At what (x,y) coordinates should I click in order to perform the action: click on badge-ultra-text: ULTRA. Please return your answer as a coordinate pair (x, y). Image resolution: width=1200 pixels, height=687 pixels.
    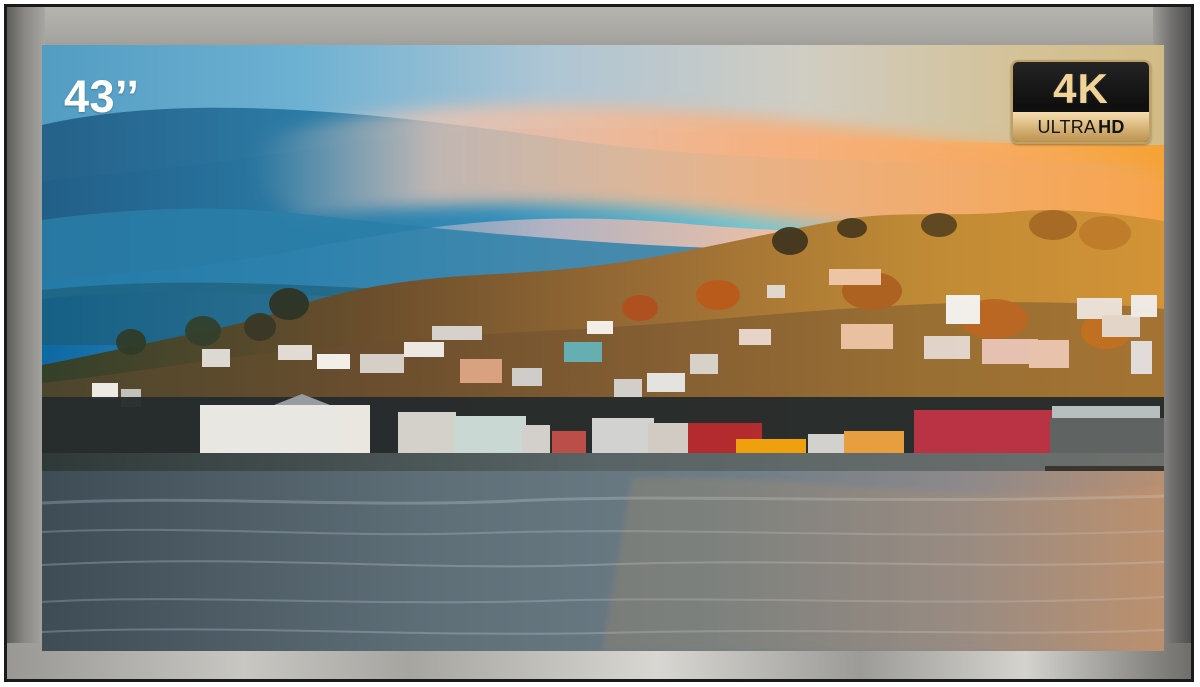
    Looking at the image, I should click on (1067, 126).